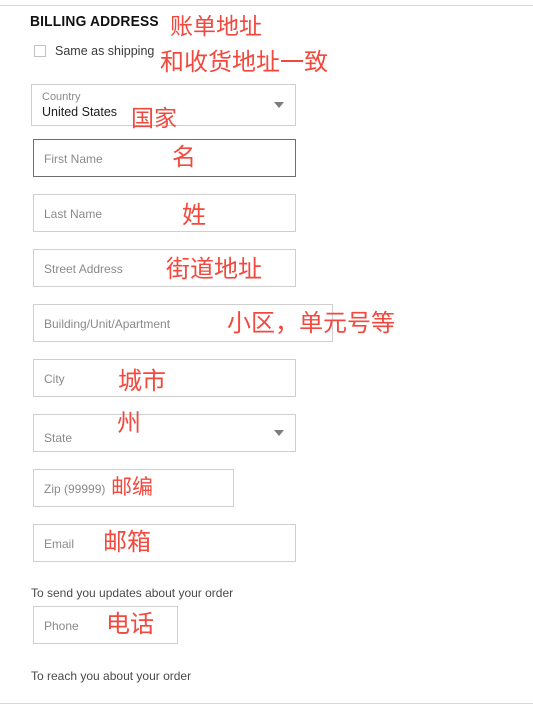 The height and width of the screenshot is (711, 533). What do you see at coordinates (163, 105) in the screenshot?
I see `country-select: Country United States` at bounding box center [163, 105].